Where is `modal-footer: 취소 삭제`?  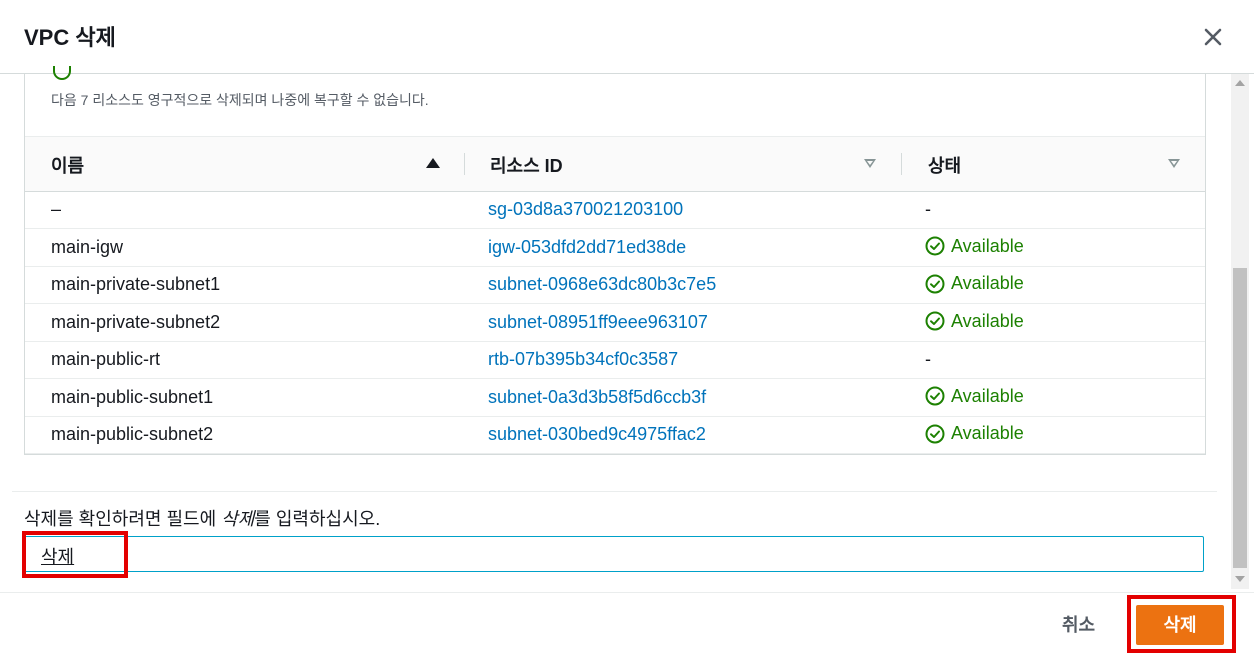 modal-footer: 취소 삭제 is located at coordinates (627, 625).